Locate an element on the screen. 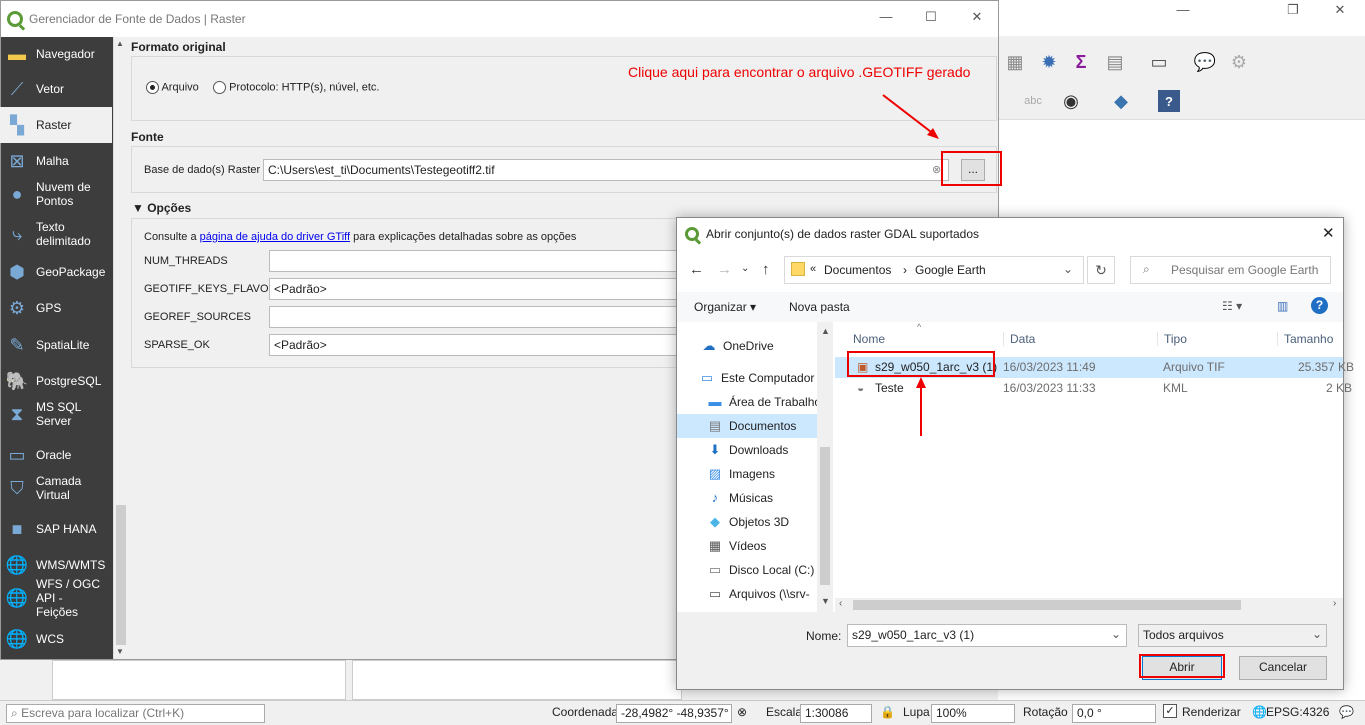  sidebar-item-spatialite: ✎ SpatiaLite is located at coordinates (56, 345).